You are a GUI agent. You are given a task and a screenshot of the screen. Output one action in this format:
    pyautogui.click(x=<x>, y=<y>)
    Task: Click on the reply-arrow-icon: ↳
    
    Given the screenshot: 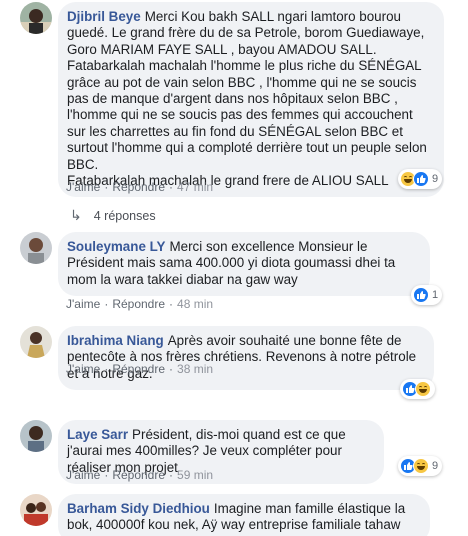 What is the action you would take?
    pyautogui.click(x=76, y=215)
    